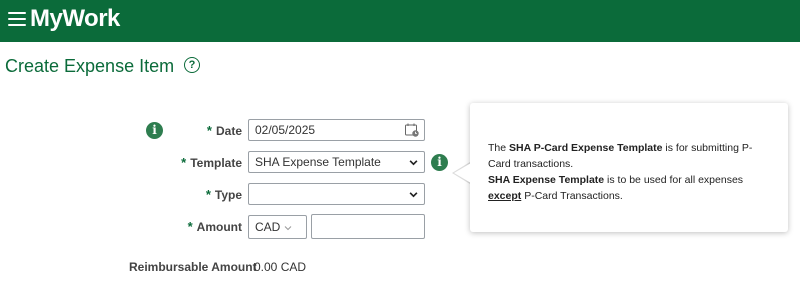 This screenshot has height=283, width=800. I want to click on date-label-text: Date, so click(228, 131).